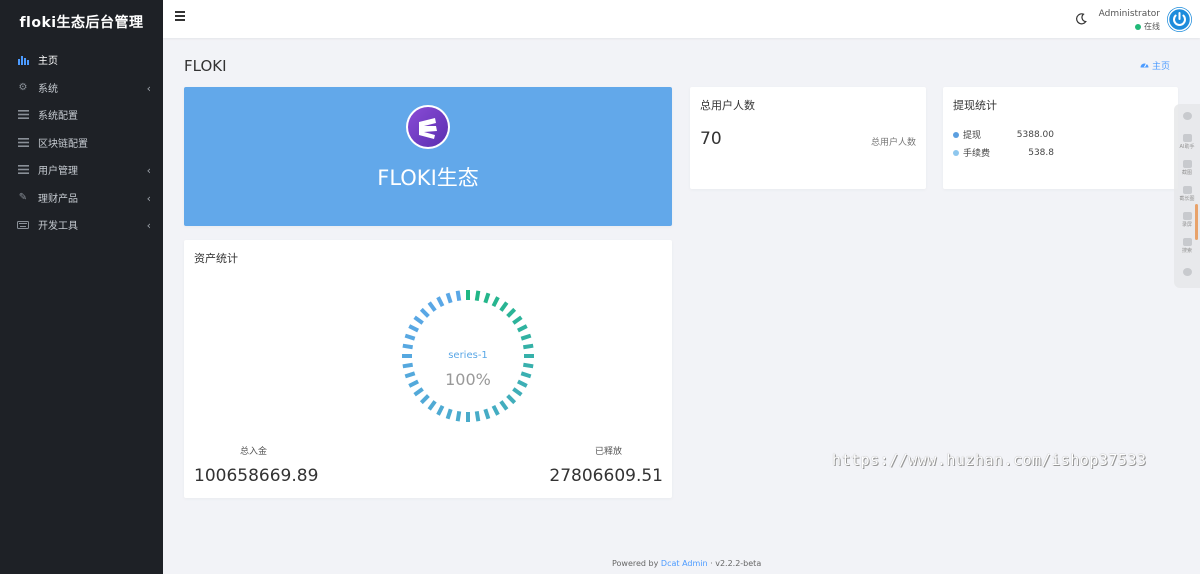 The height and width of the screenshot is (574, 1200). What do you see at coordinates (81, 225) in the screenshot?
I see `sidebar-item-dev-tools: 开发工具 ‹` at bounding box center [81, 225].